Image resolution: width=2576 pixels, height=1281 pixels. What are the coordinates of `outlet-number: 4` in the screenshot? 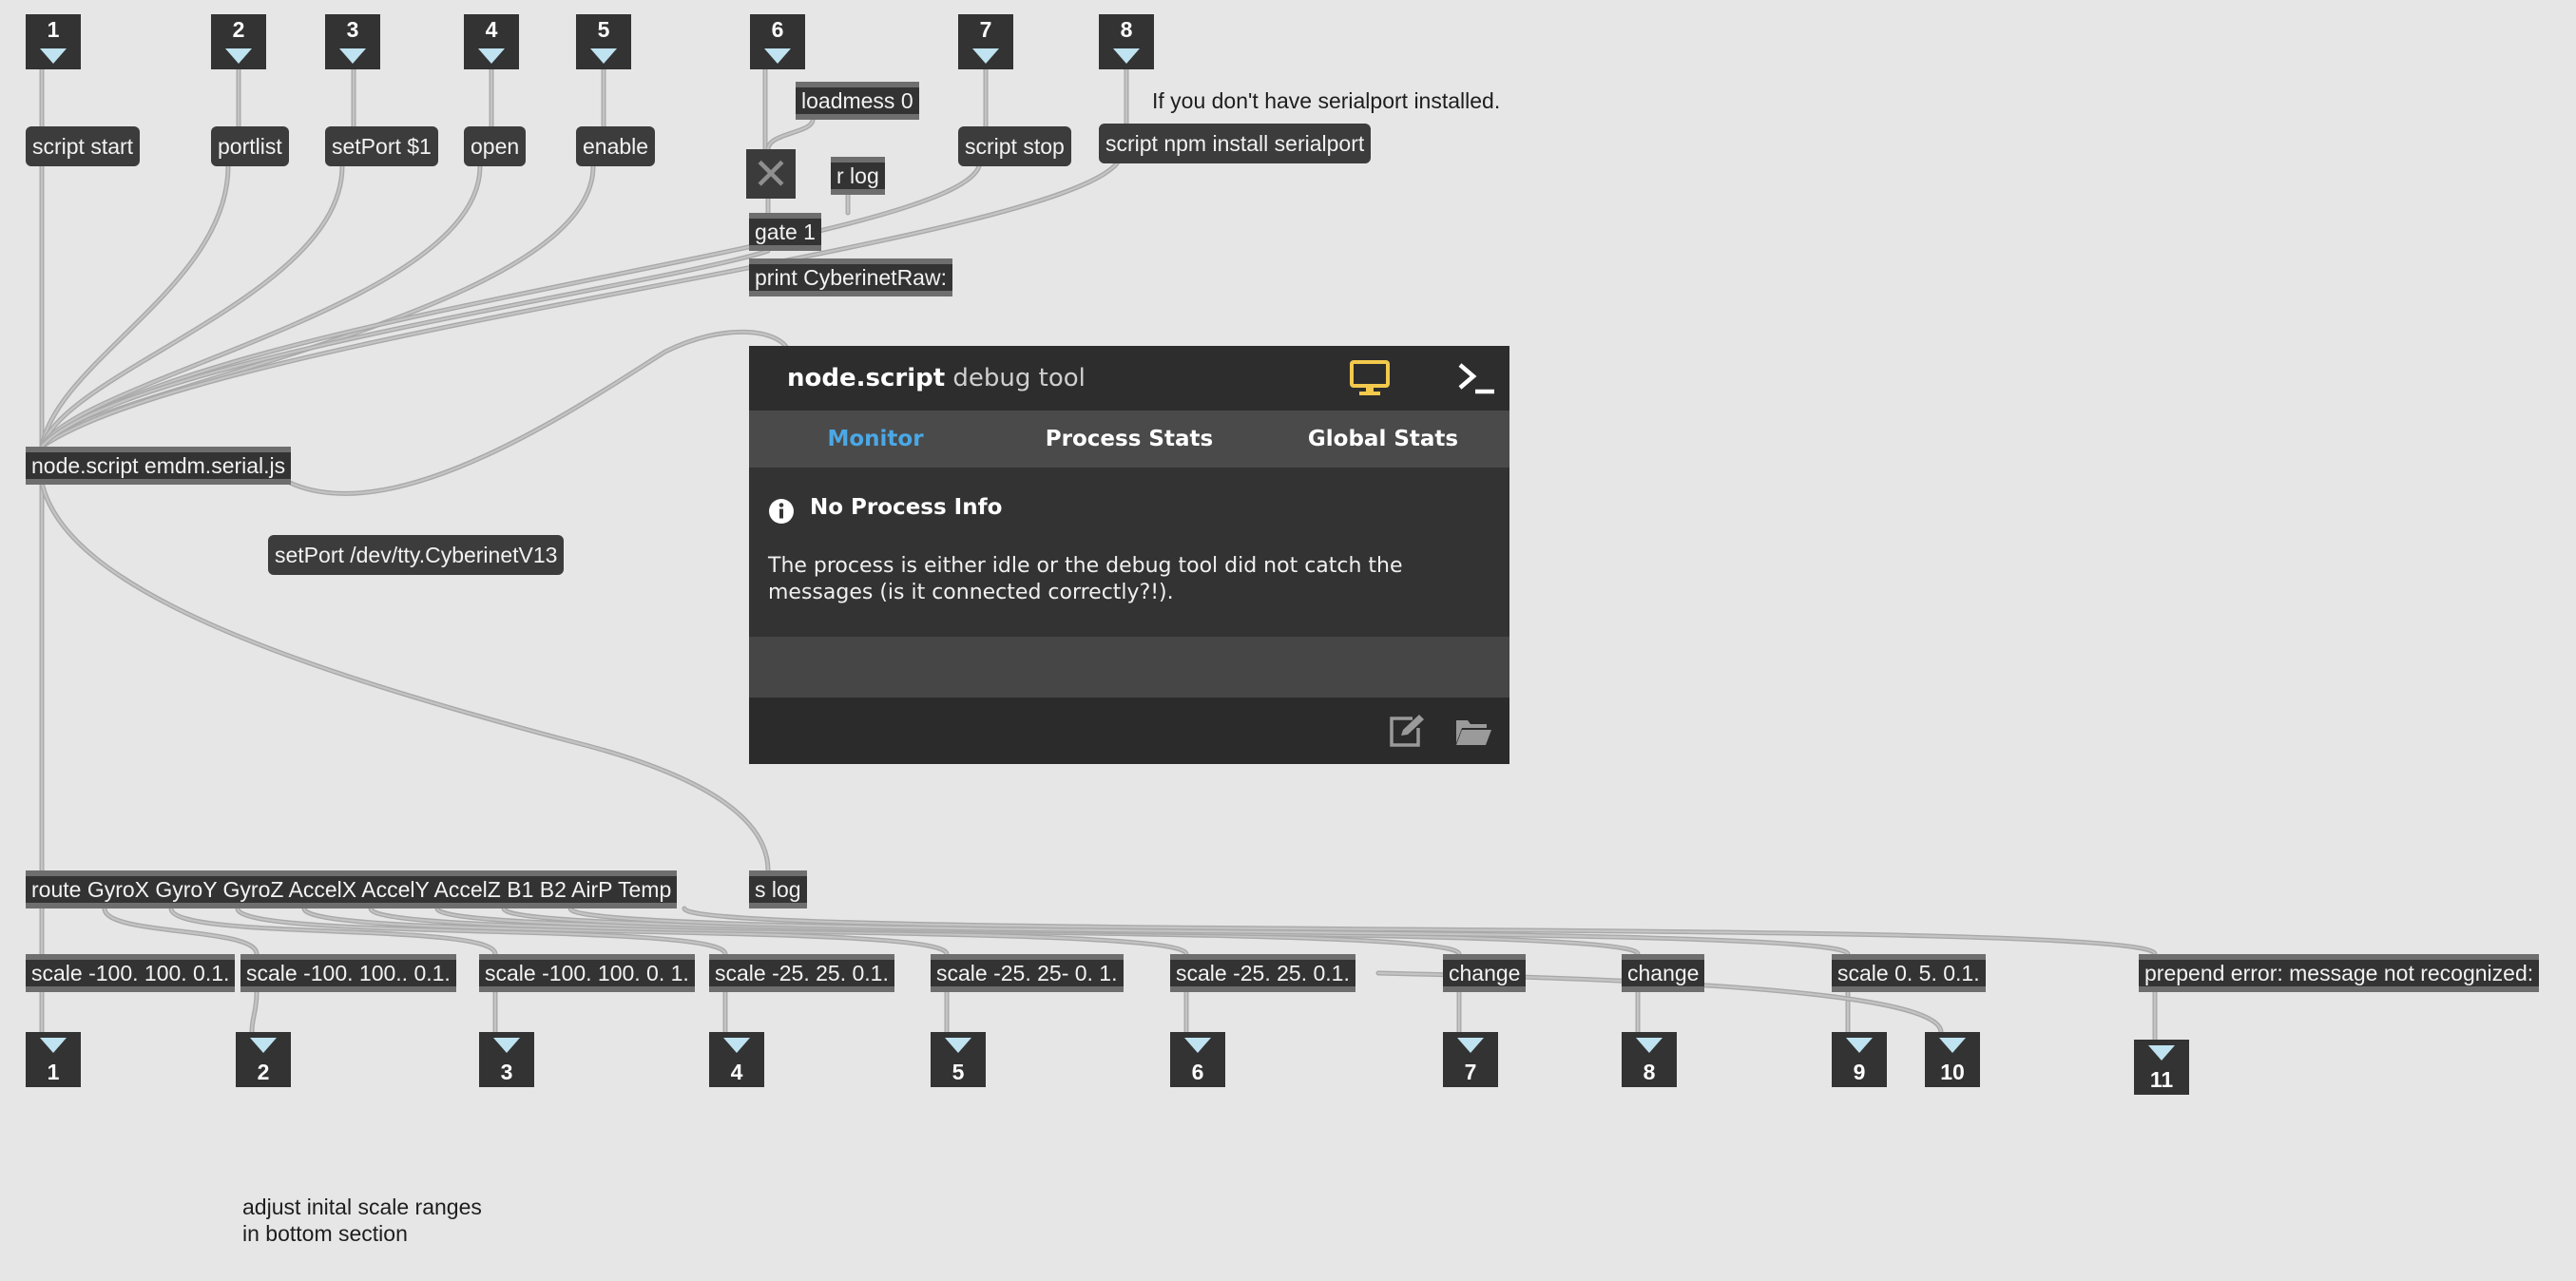 It's located at (737, 1072).